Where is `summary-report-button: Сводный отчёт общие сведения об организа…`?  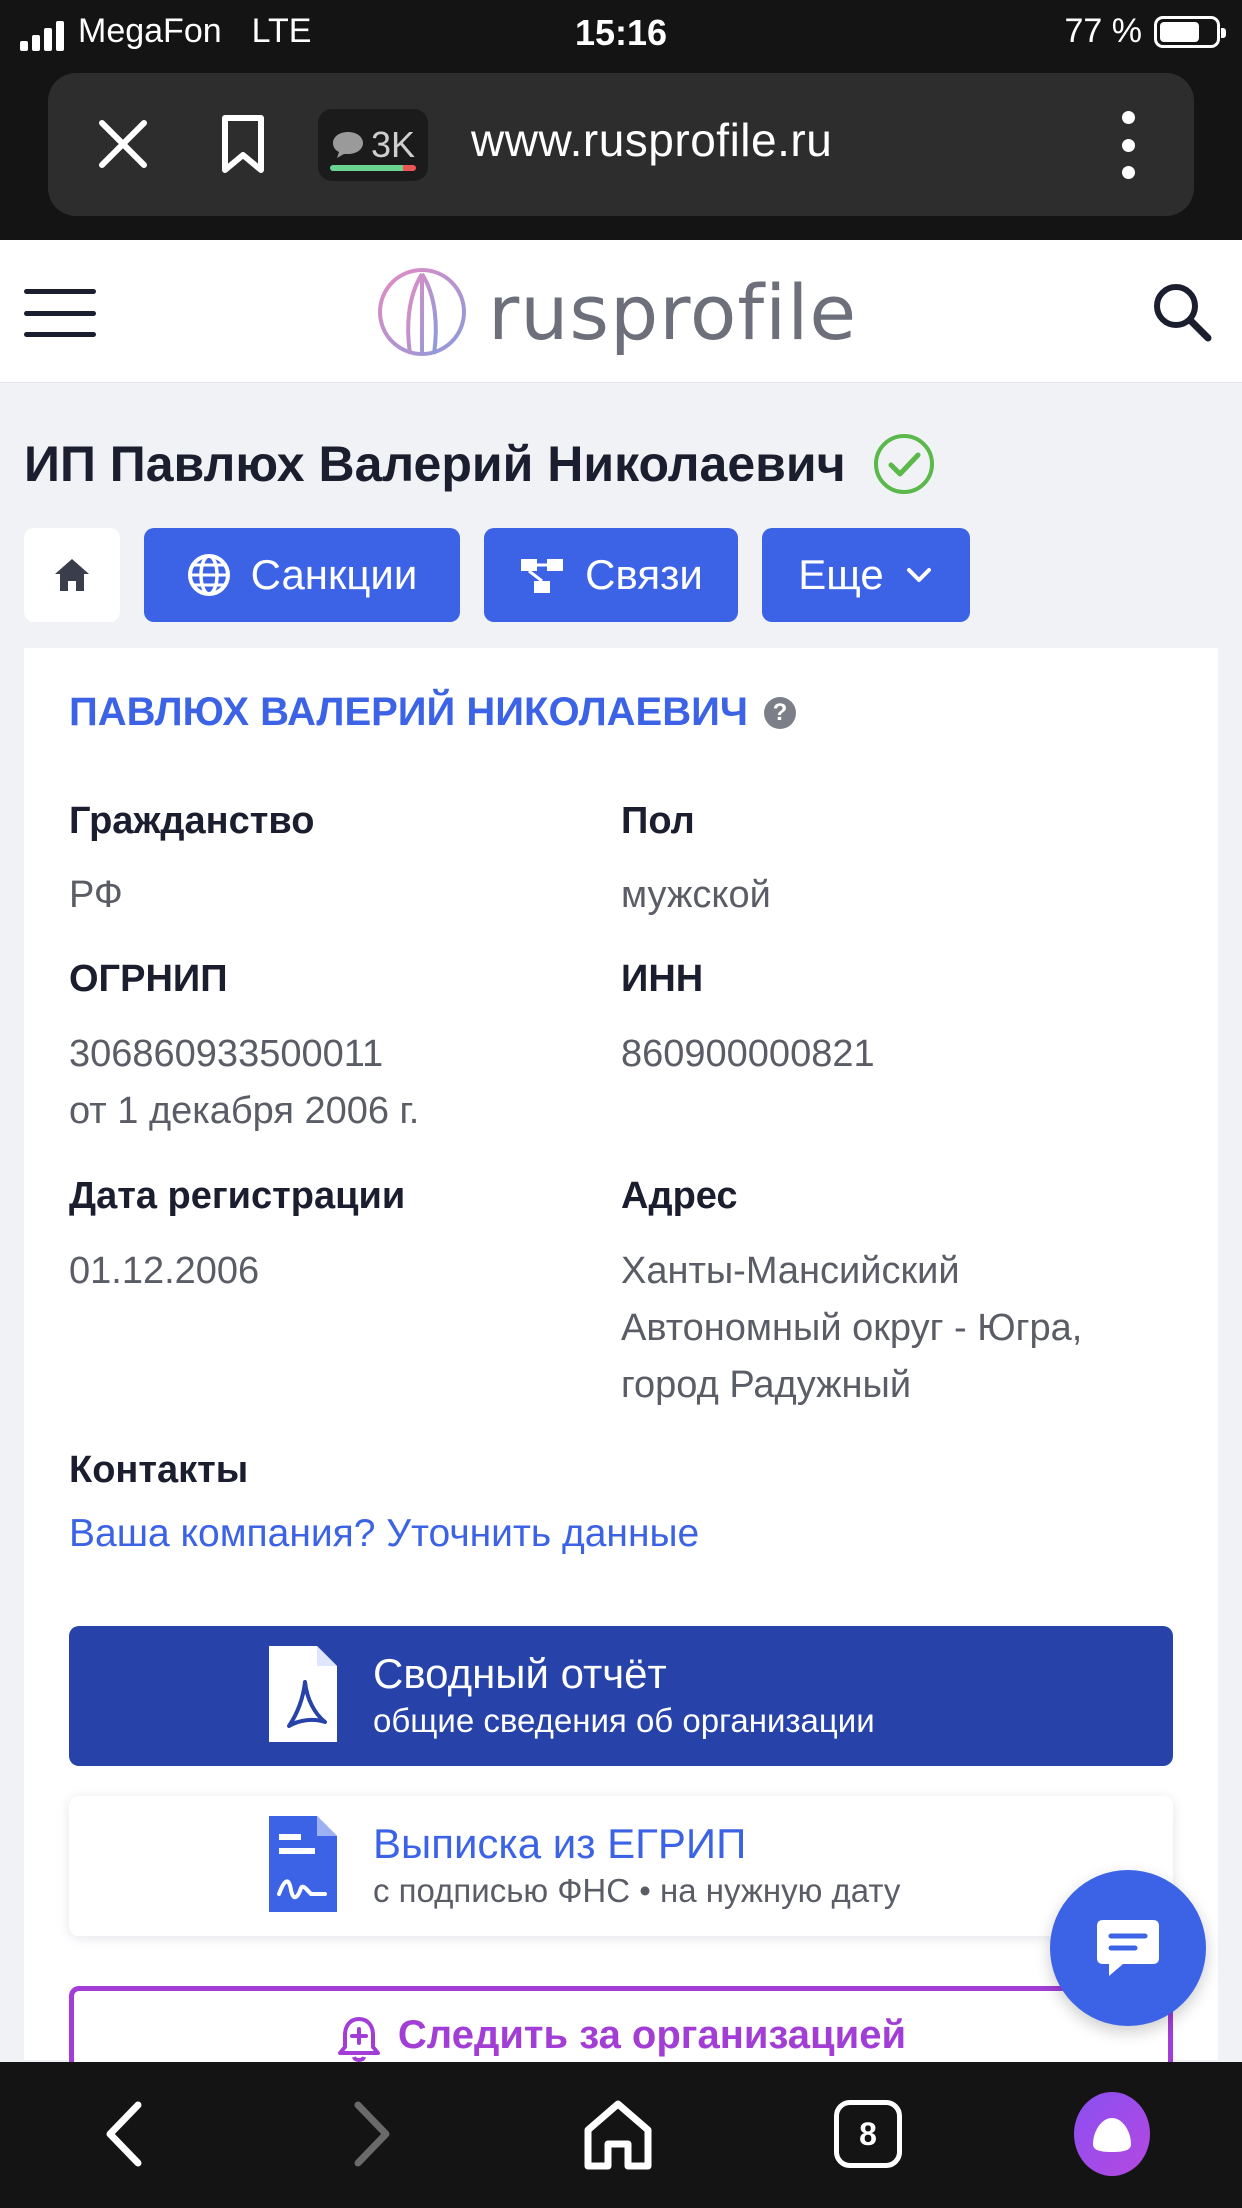 summary-report-button: Сводный отчёт общие сведения об организа… is located at coordinates (621, 1696).